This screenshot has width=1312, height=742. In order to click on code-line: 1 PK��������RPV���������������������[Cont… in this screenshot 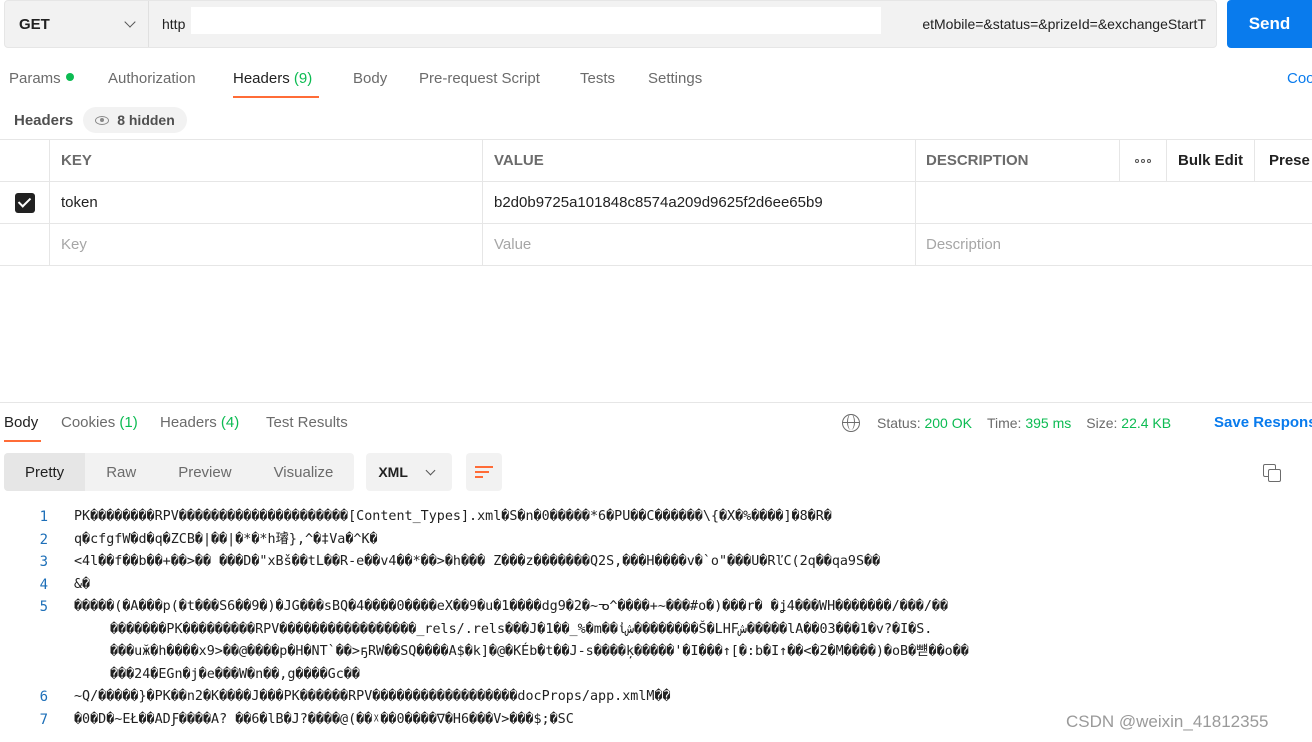, I will do `click(656, 517)`.